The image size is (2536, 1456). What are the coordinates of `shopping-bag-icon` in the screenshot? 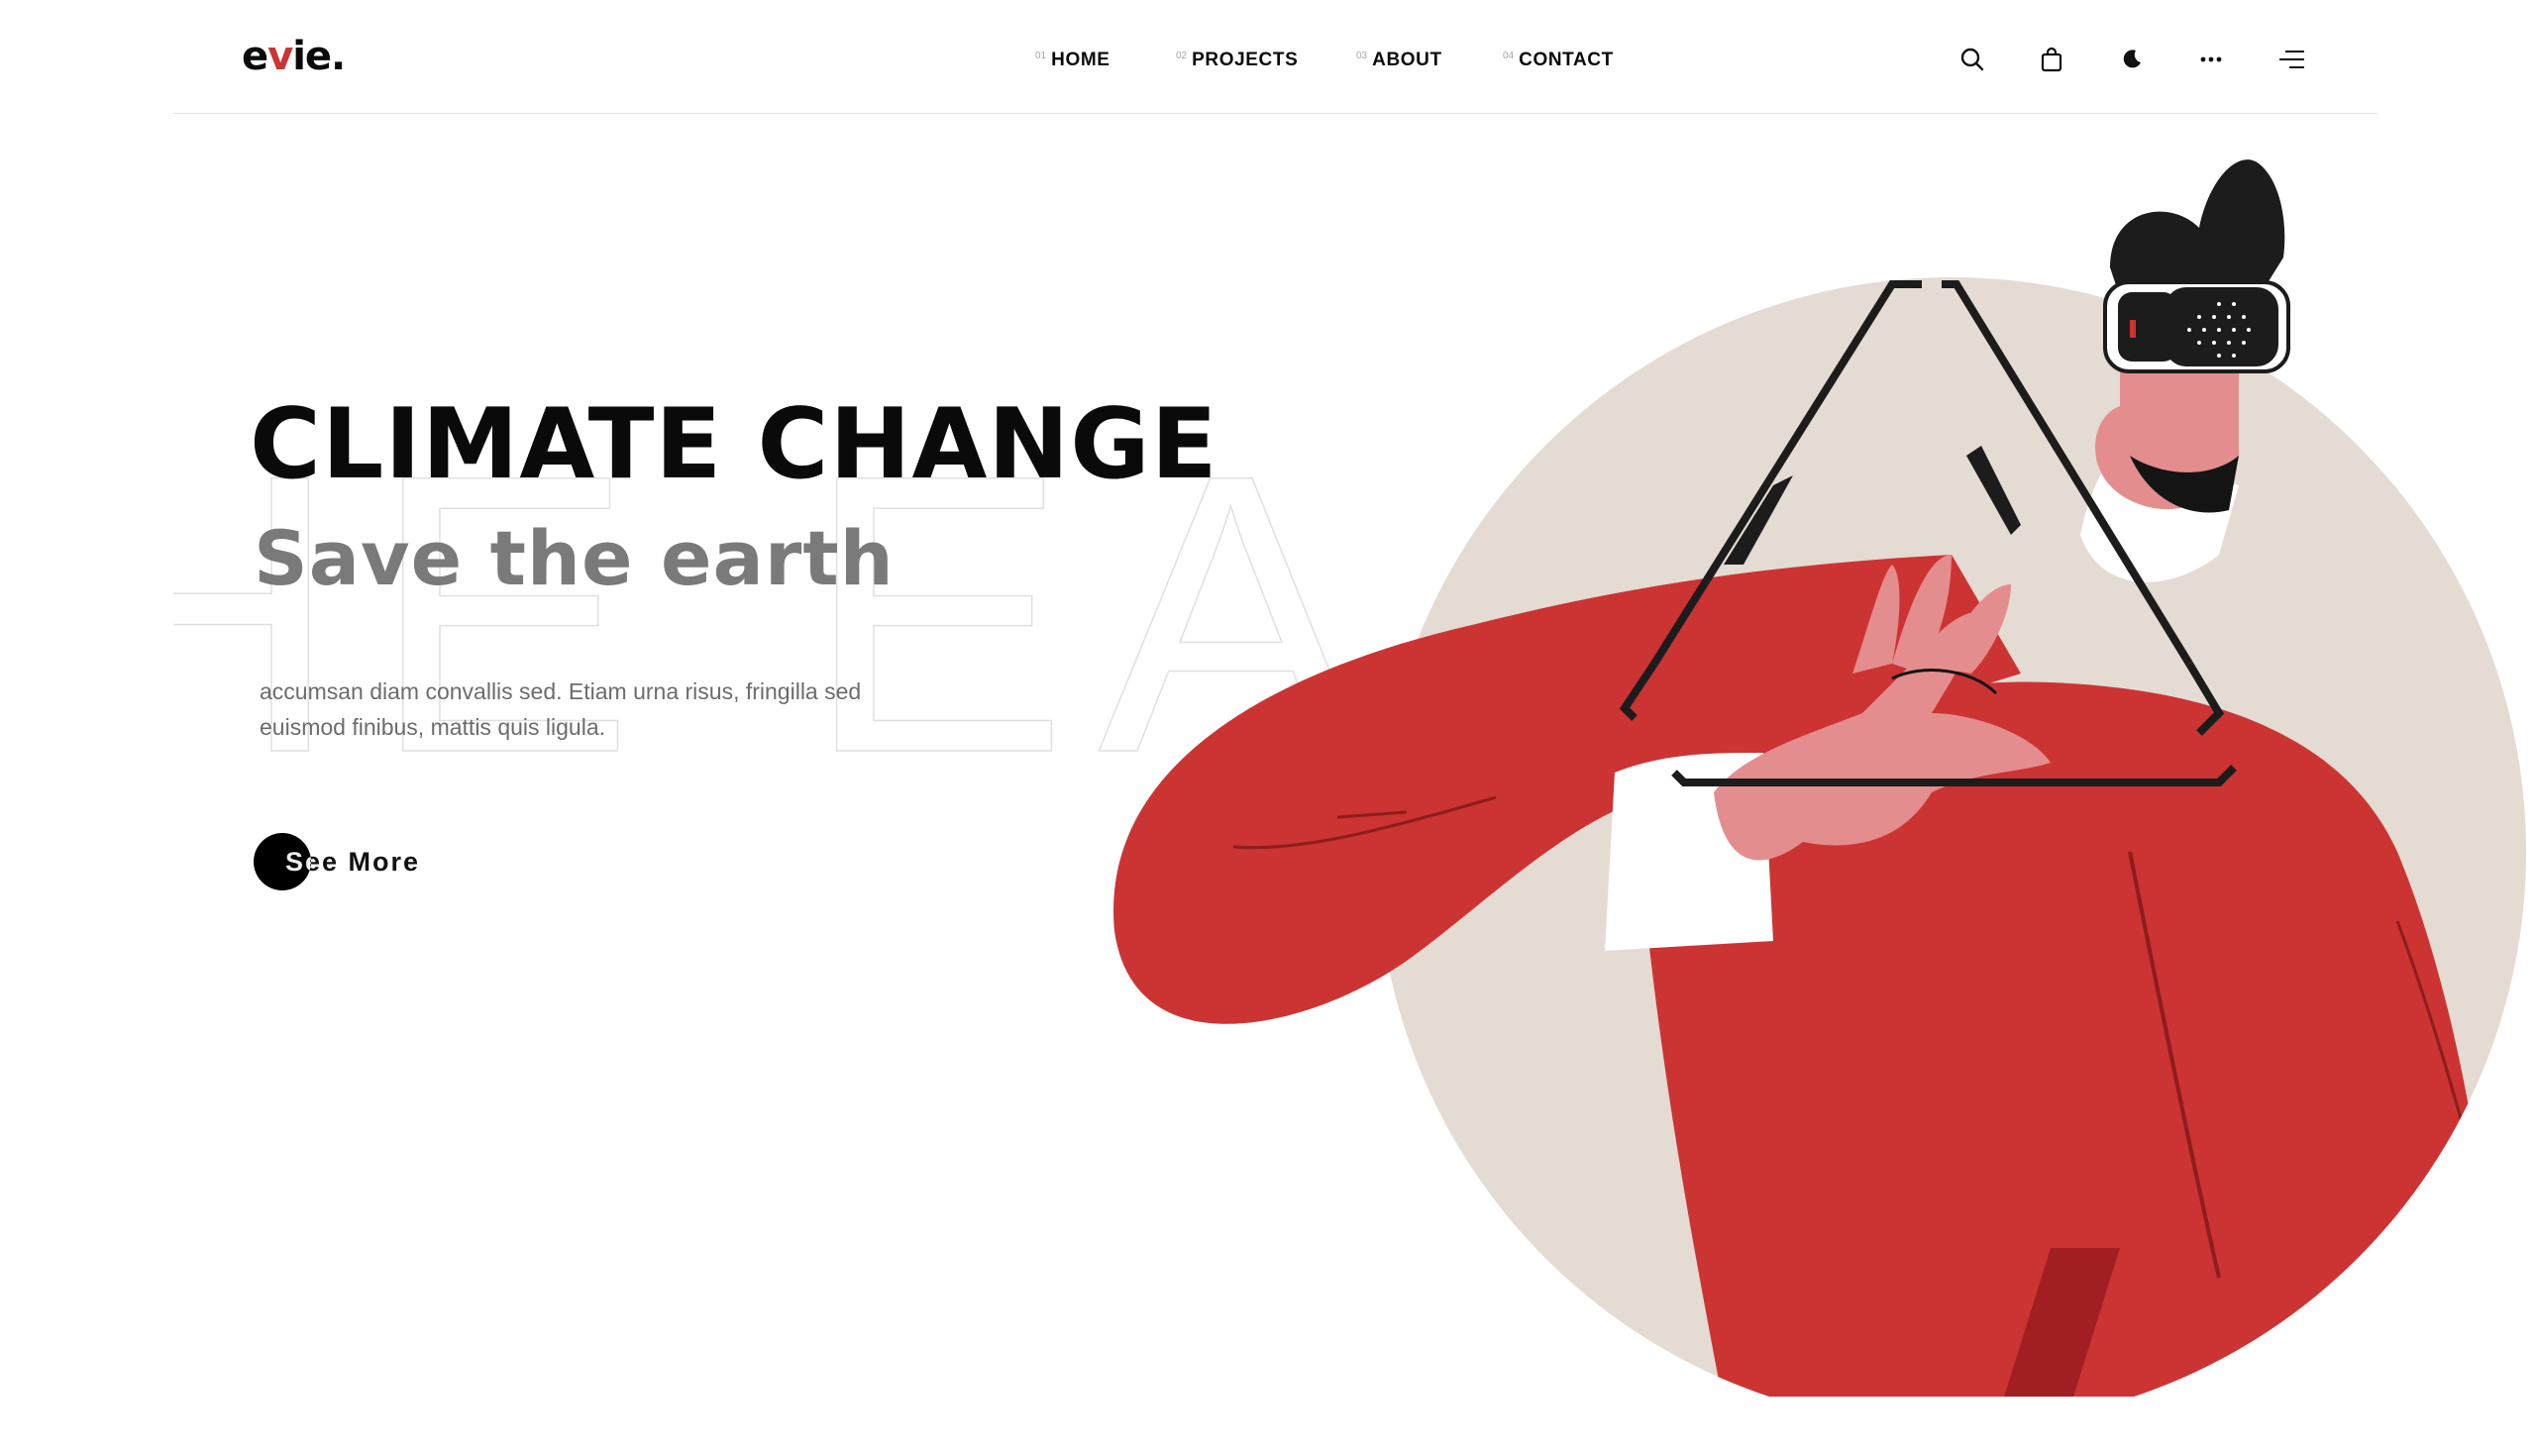 It's located at (2051, 59).